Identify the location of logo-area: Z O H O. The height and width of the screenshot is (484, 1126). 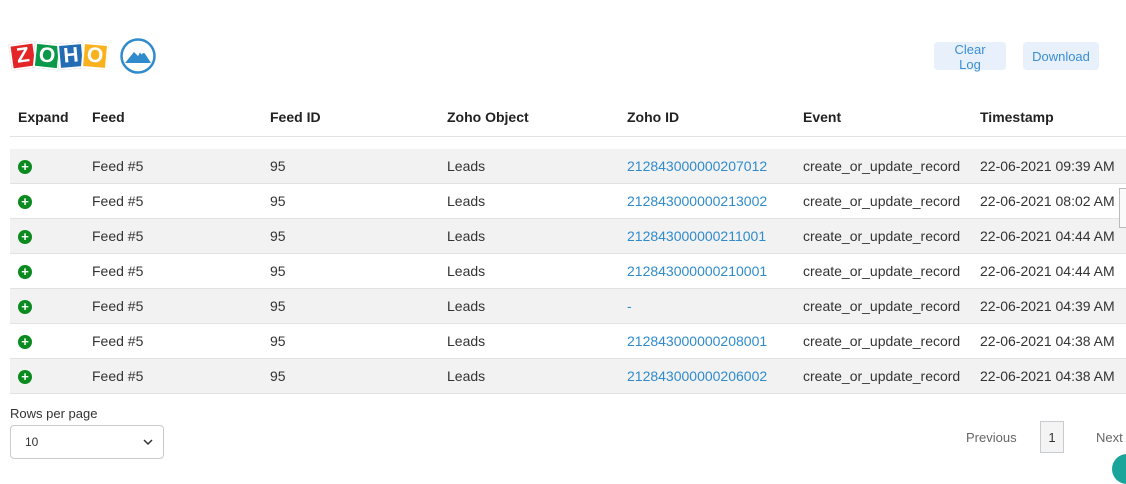
(82, 56).